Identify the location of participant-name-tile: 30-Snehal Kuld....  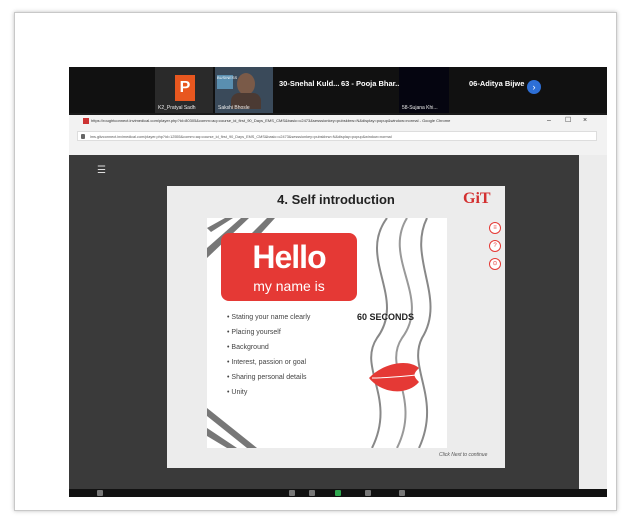
(309, 83).